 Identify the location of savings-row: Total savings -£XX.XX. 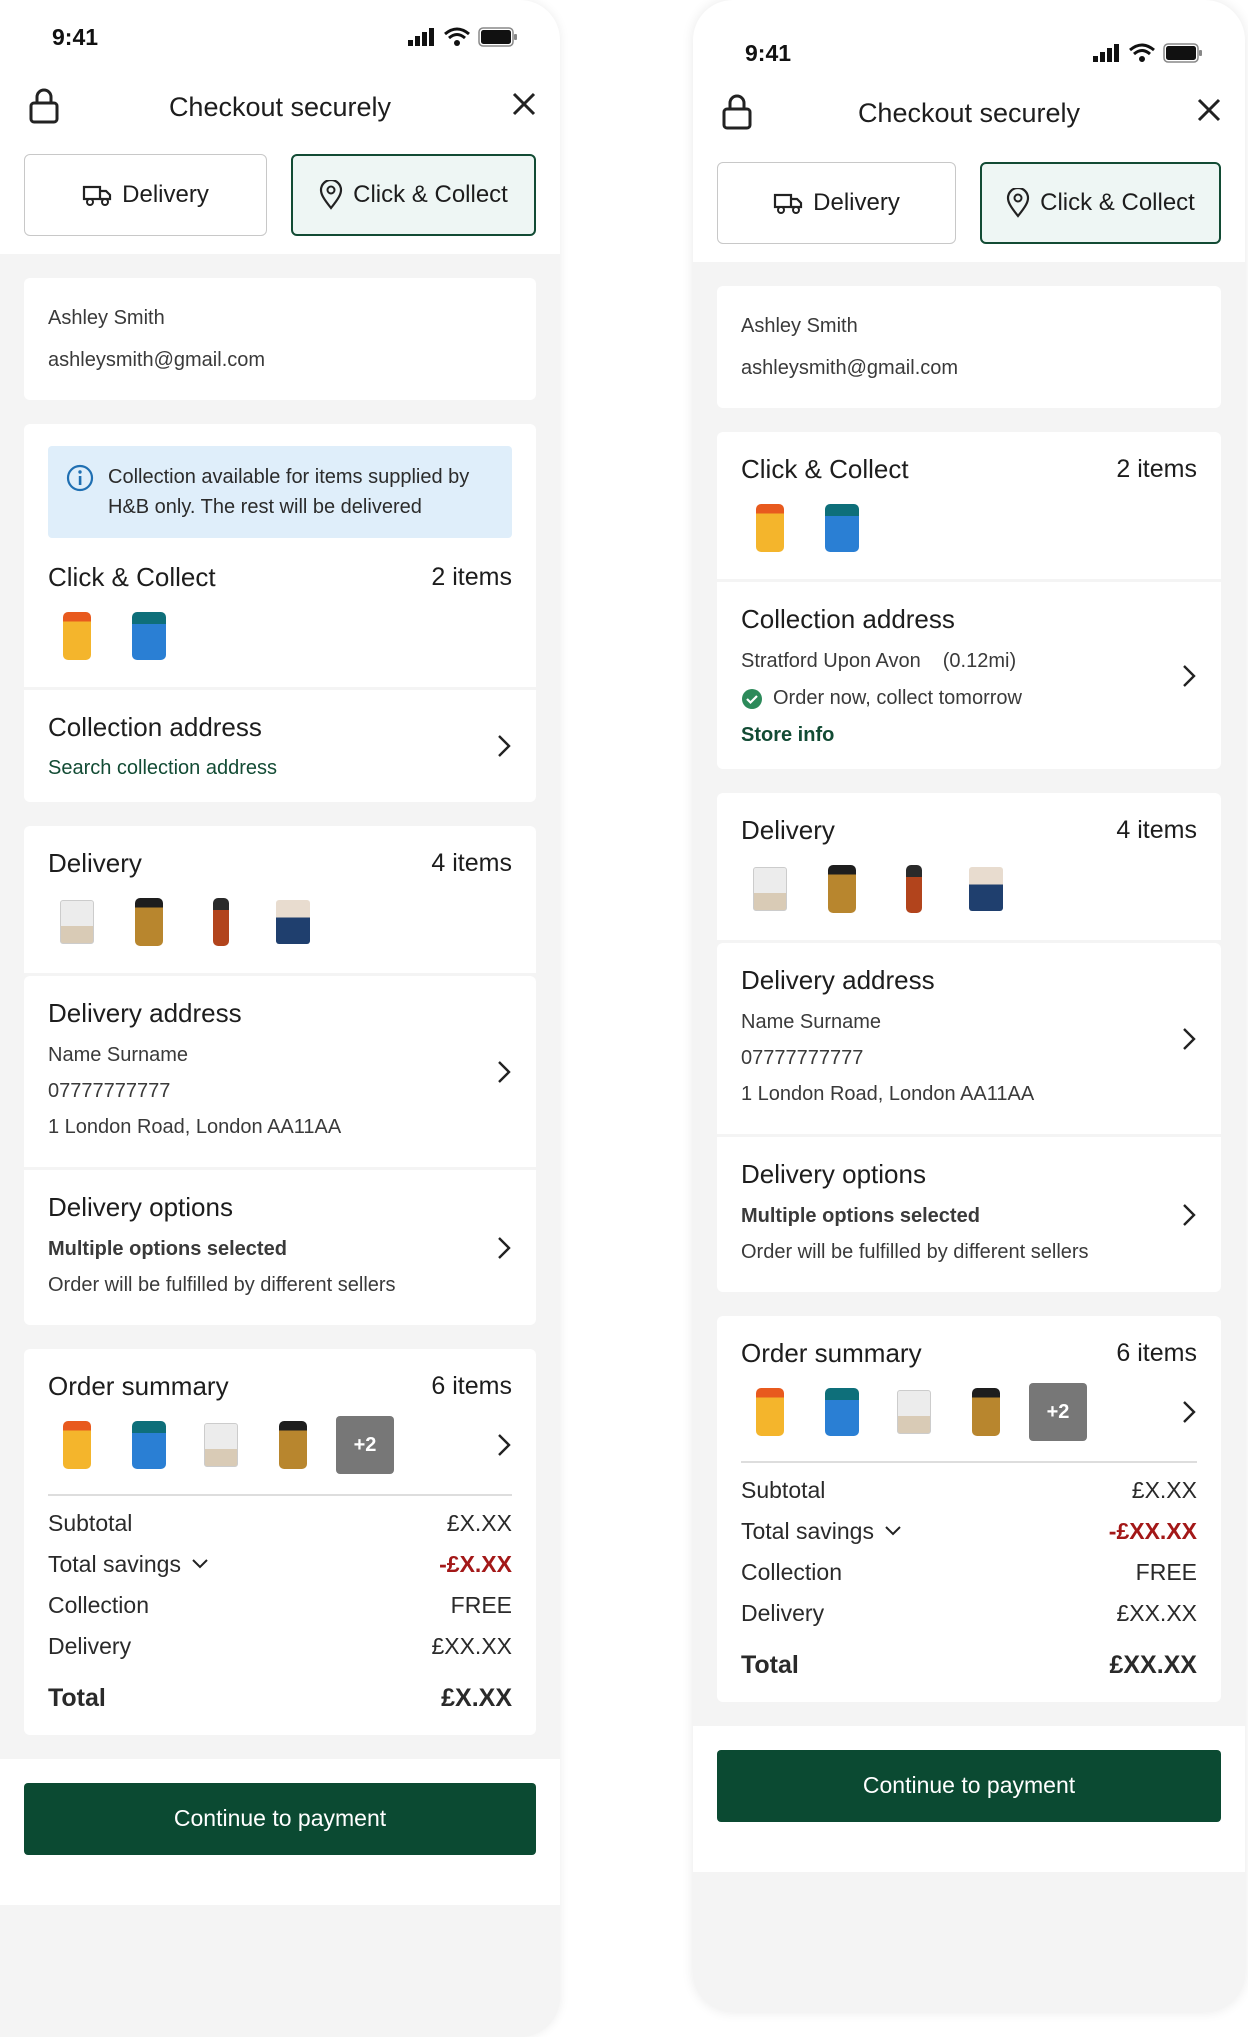
(969, 1531).